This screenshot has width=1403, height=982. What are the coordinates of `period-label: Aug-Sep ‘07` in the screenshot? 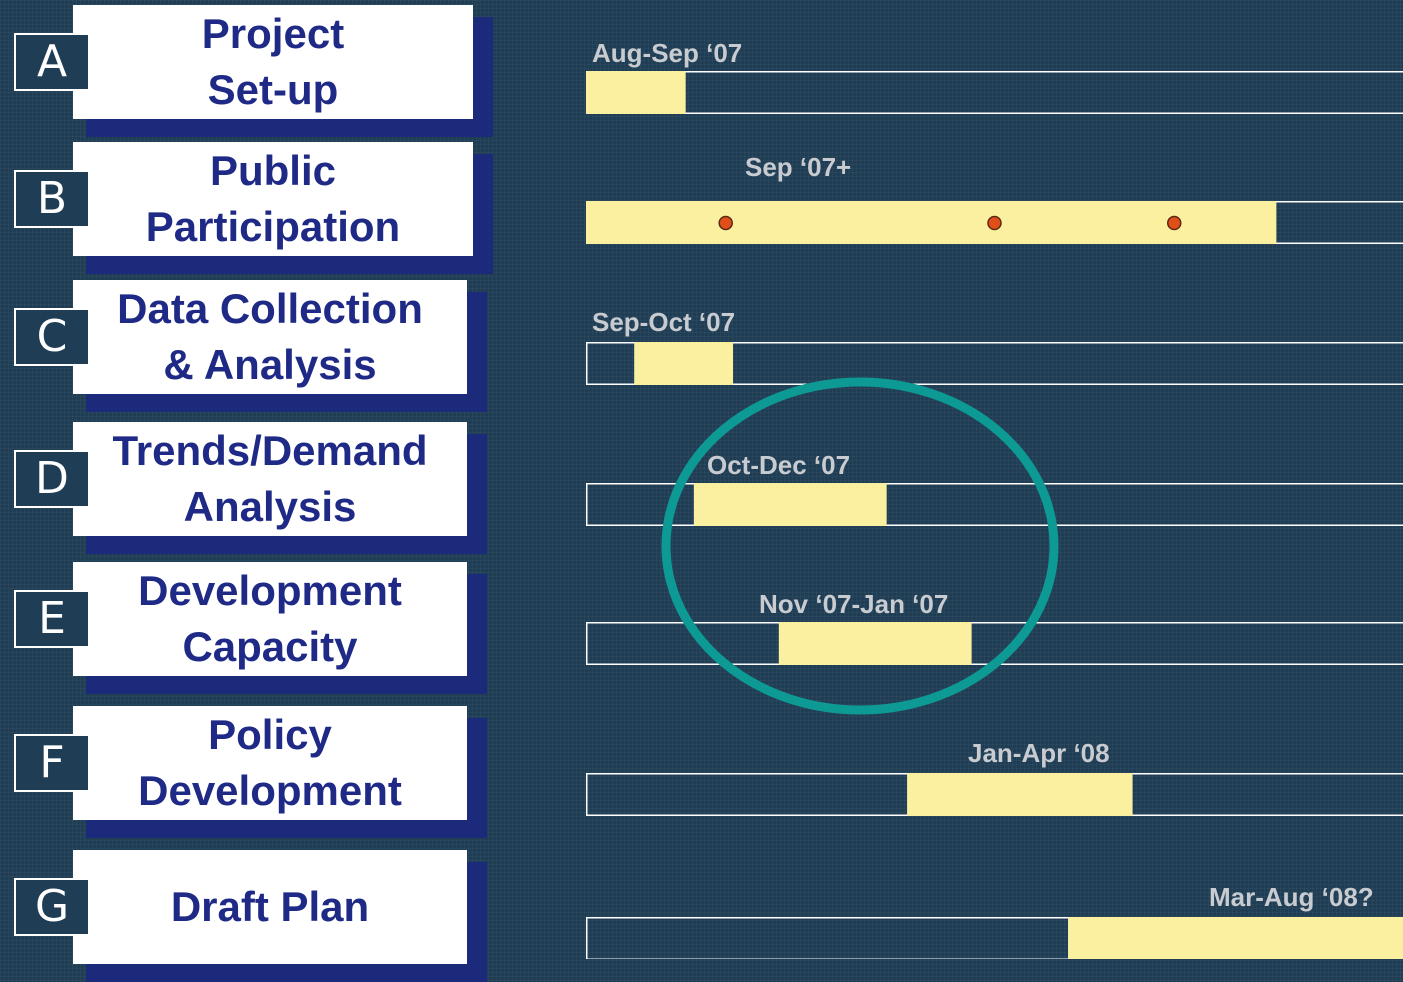 It's located at (667, 53).